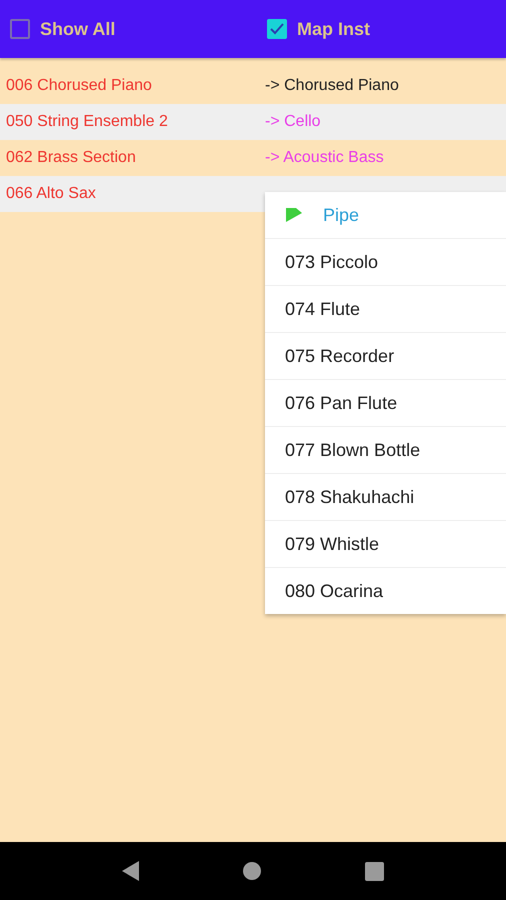  What do you see at coordinates (132, 122) in the screenshot?
I see `instrument-name: 050 String Ensemble 2` at bounding box center [132, 122].